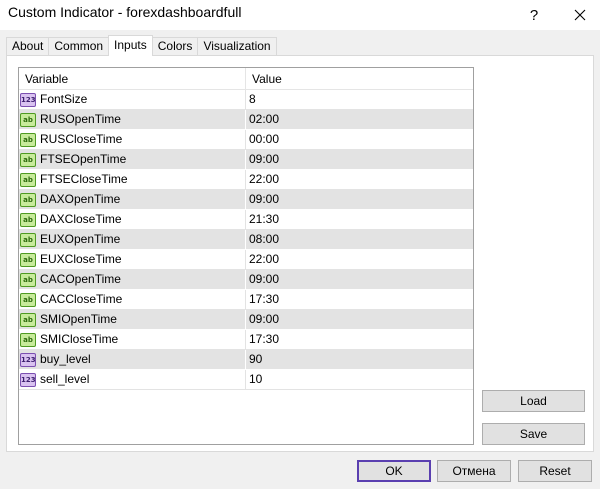 The image size is (600, 489). I want to click on table-row: ab FTSEOpenTime 09:00, so click(246, 160).